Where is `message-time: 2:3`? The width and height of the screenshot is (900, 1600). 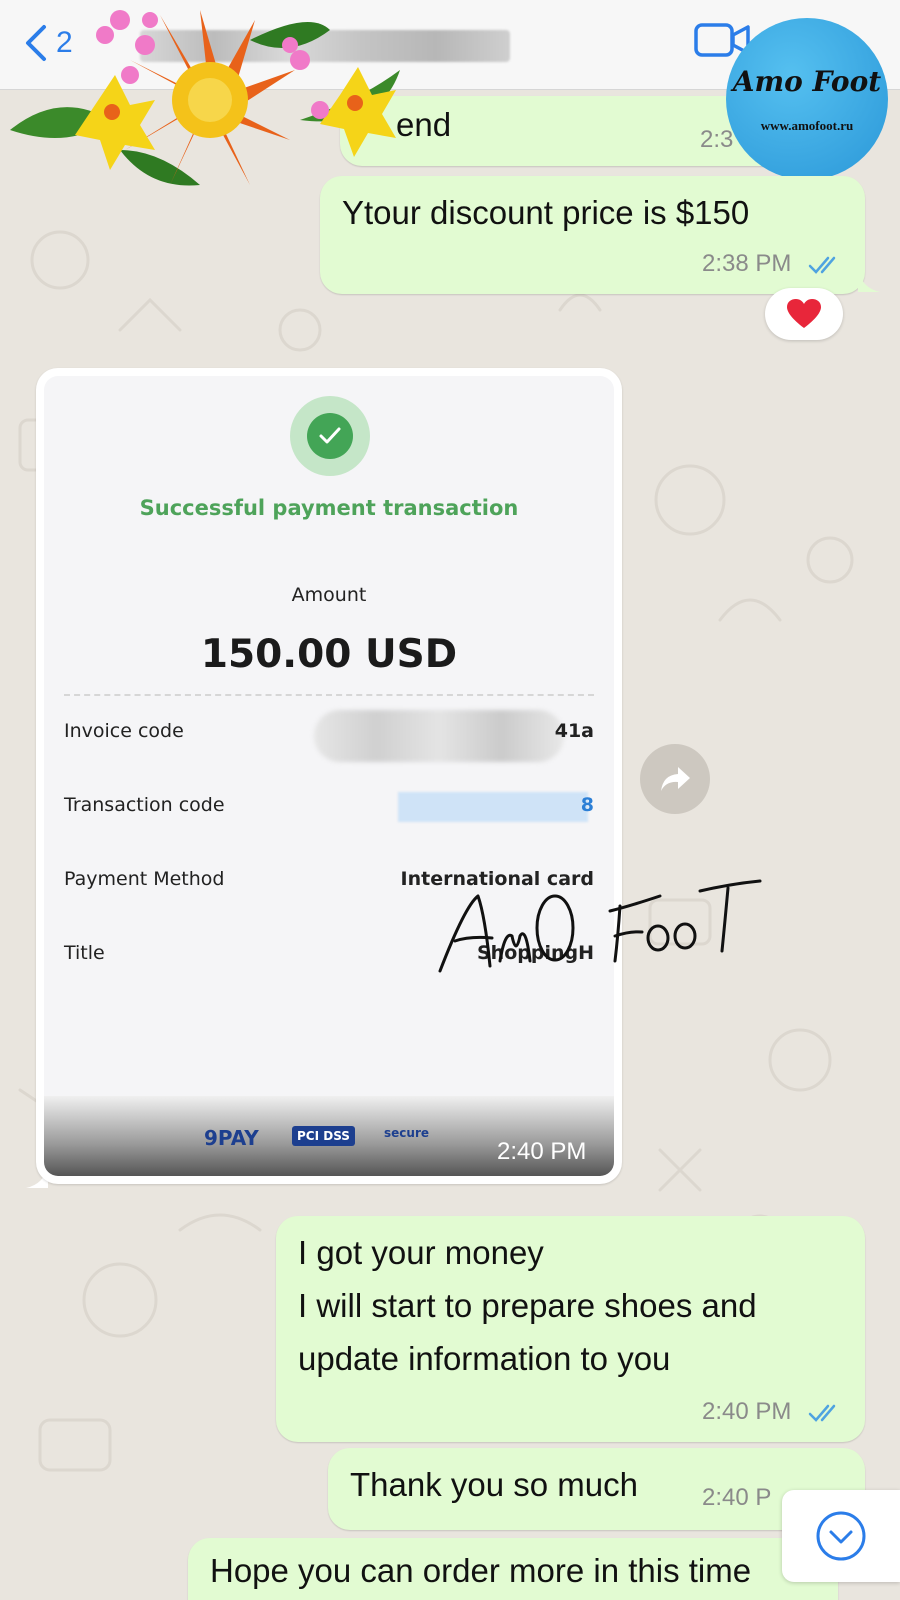
message-time: 2:3 is located at coordinates (717, 139).